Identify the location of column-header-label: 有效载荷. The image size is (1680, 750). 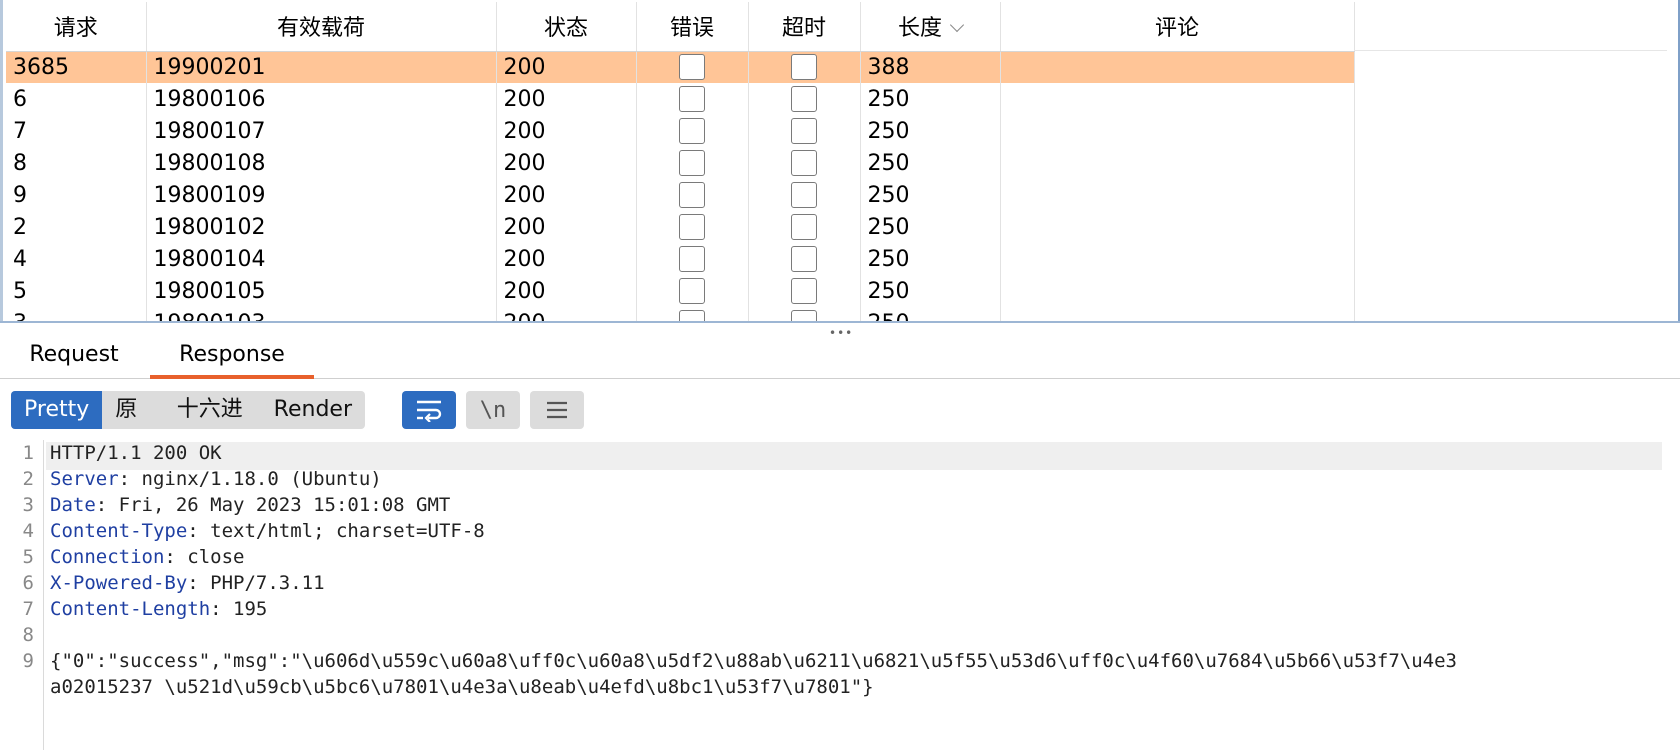
(320, 29).